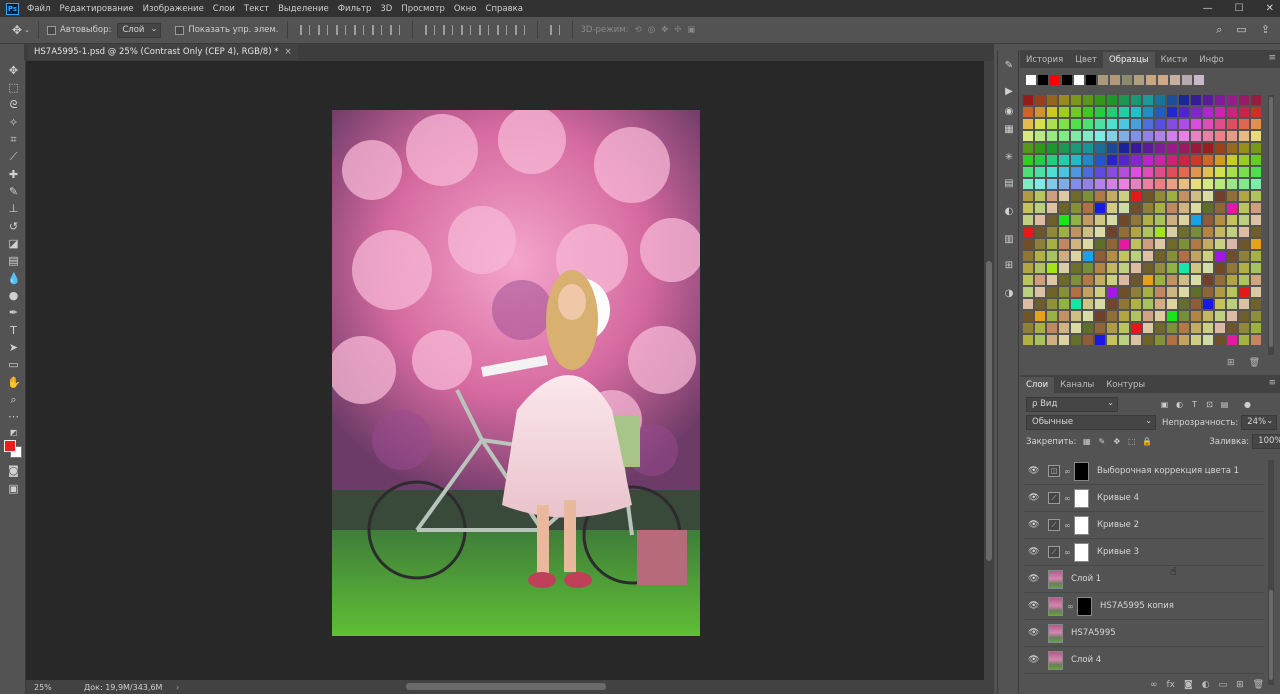 This screenshot has height=694, width=1280. What do you see at coordinates (180, 30) in the screenshot?
I see `show-controls-checkbox` at bounding box center [180, 30].